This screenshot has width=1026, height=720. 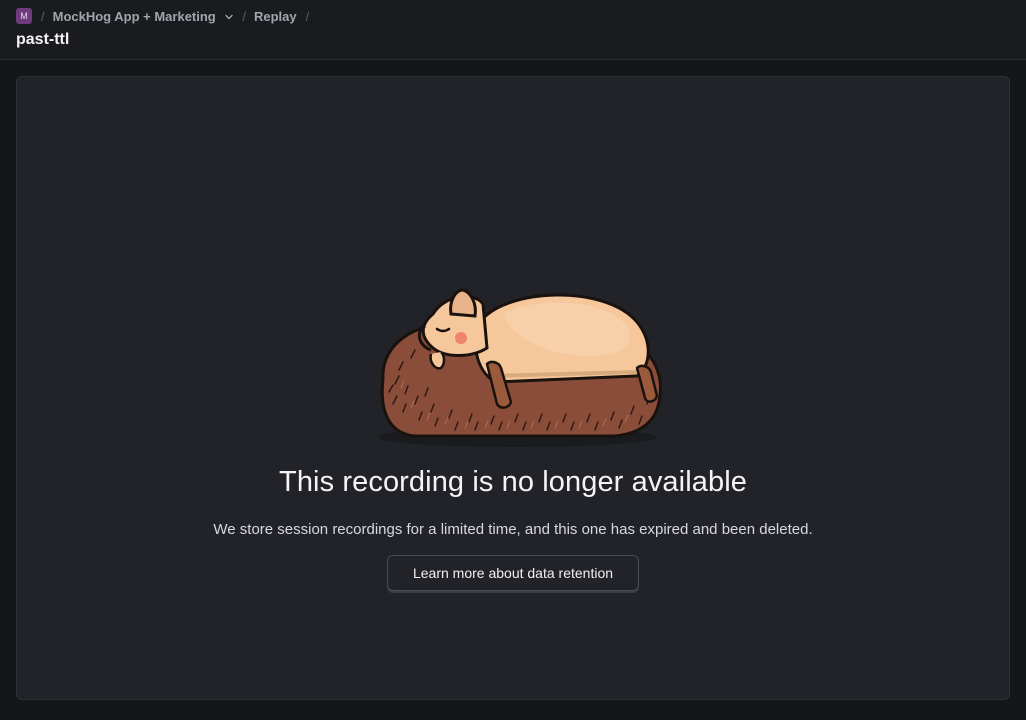 What do you see at coordinates (24, 16) in the screenshot?
I see `project-avatar: M` at bounding box center [24, 16].